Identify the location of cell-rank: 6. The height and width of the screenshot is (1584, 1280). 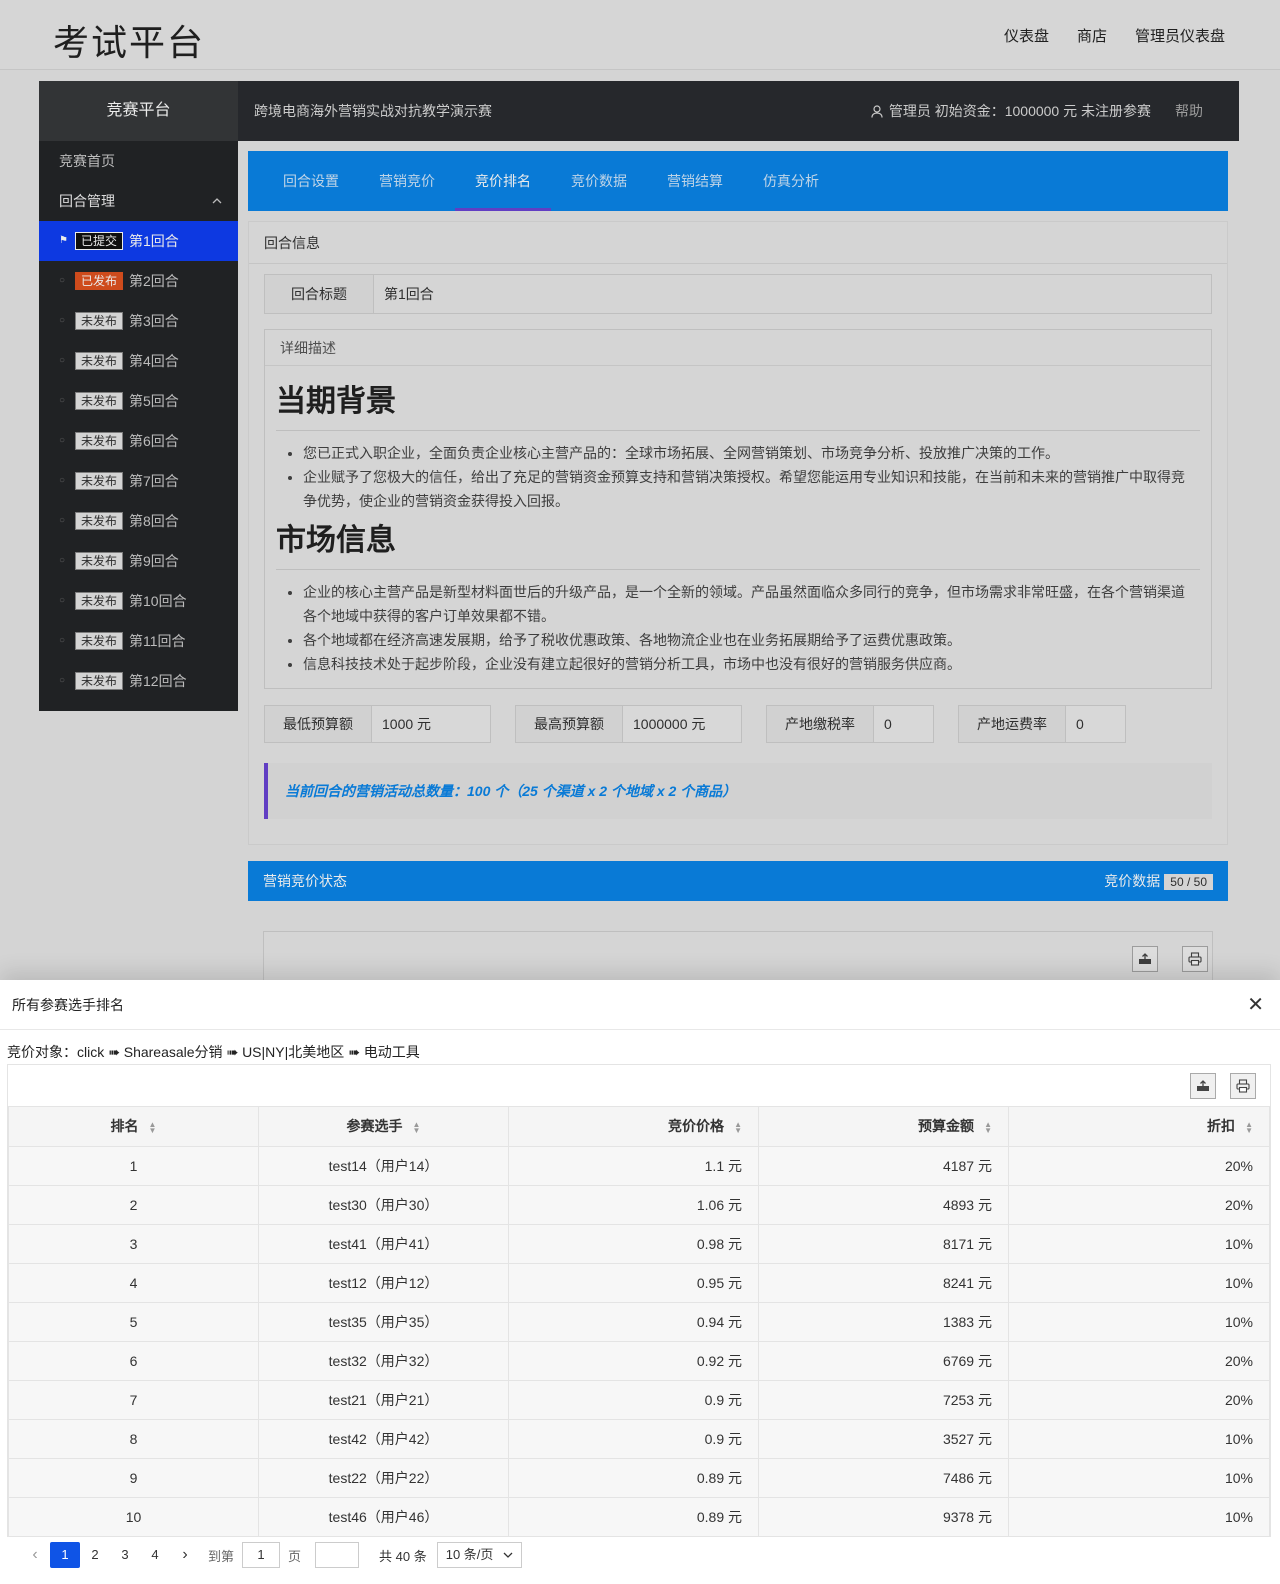
(133, 1360).